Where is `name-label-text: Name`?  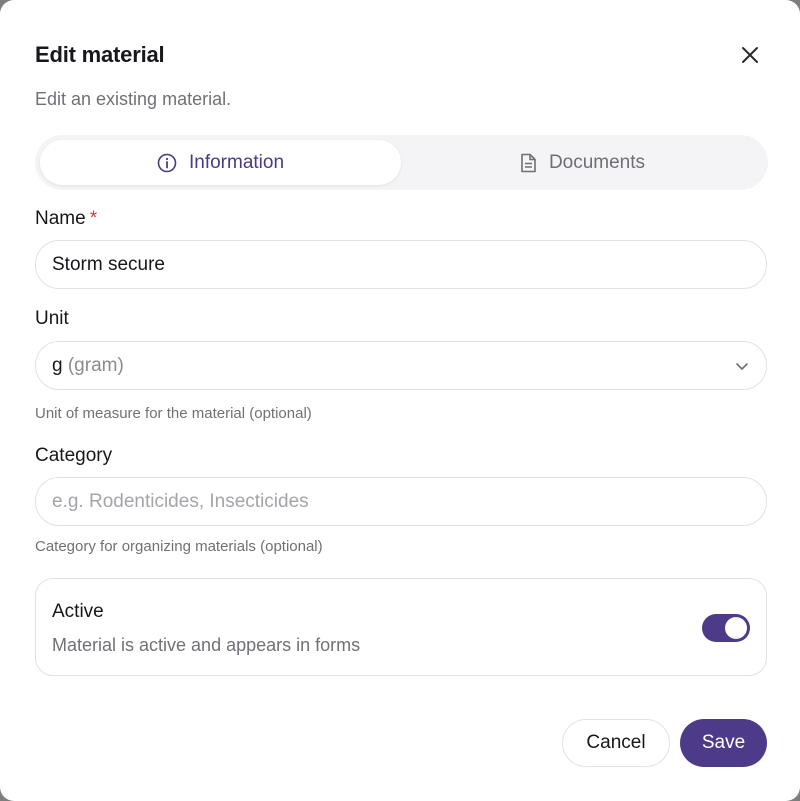 name-label-text: Name is located at coordinates (60, 218).